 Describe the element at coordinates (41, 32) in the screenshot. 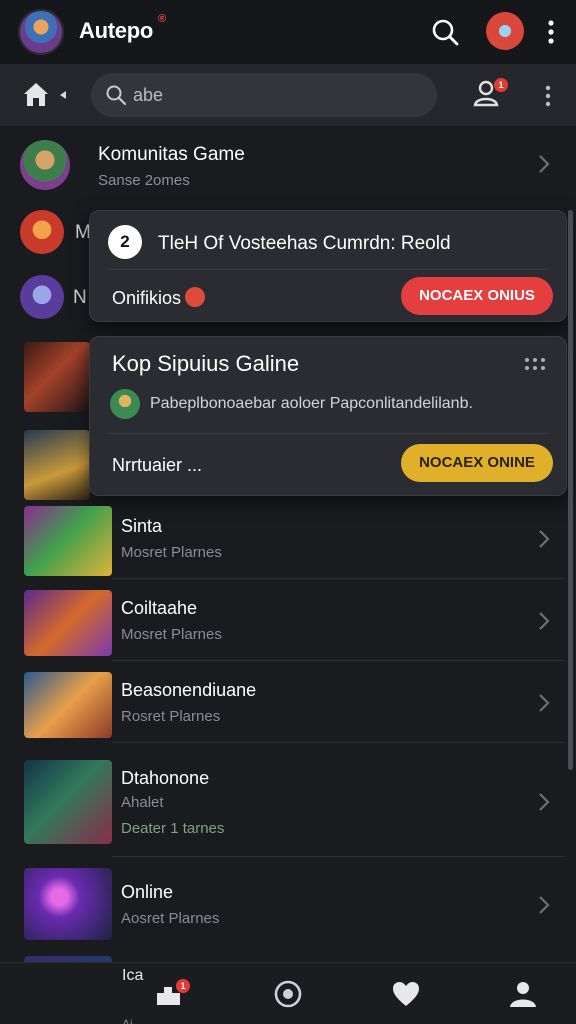

I see `app-logo` at that location.